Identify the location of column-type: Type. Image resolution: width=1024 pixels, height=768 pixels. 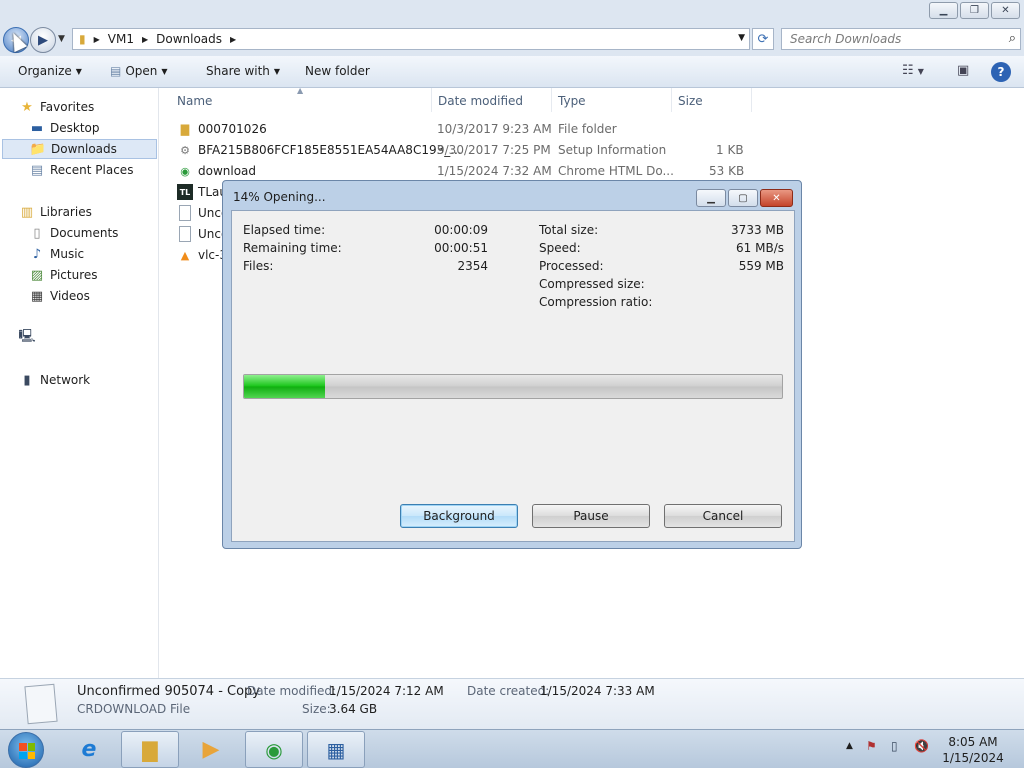
(572, 101).